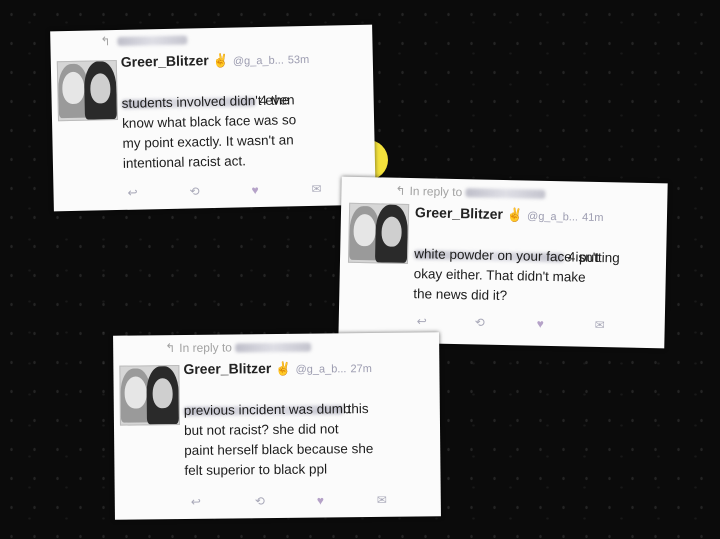 This screenshot has height=539, width=720. Describe the element at coordinates (593, 218) in the screenshot. I see `timestamp: 41m` at that location.